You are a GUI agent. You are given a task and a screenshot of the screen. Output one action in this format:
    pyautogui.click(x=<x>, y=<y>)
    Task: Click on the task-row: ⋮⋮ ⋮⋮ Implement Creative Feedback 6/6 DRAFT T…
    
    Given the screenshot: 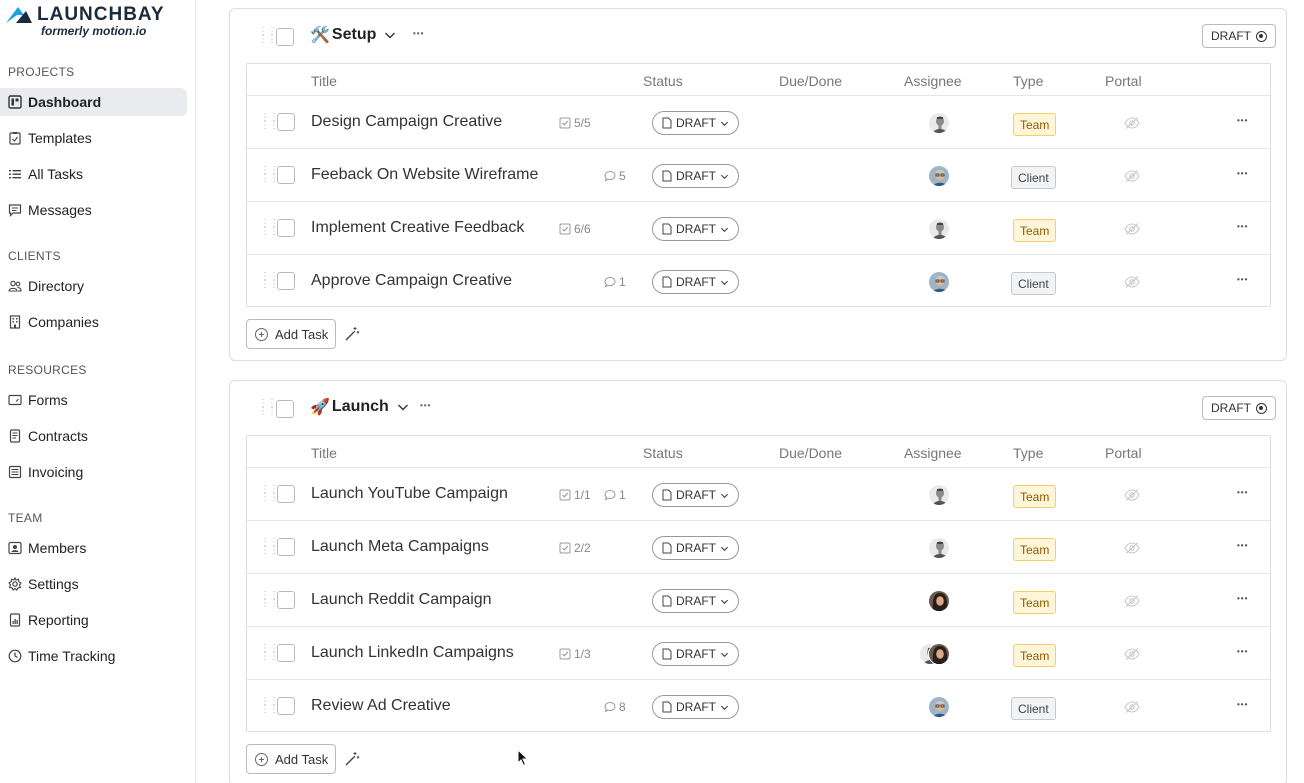 What is the action you would take?
    pyautogui.click(x=758, y=228)
    